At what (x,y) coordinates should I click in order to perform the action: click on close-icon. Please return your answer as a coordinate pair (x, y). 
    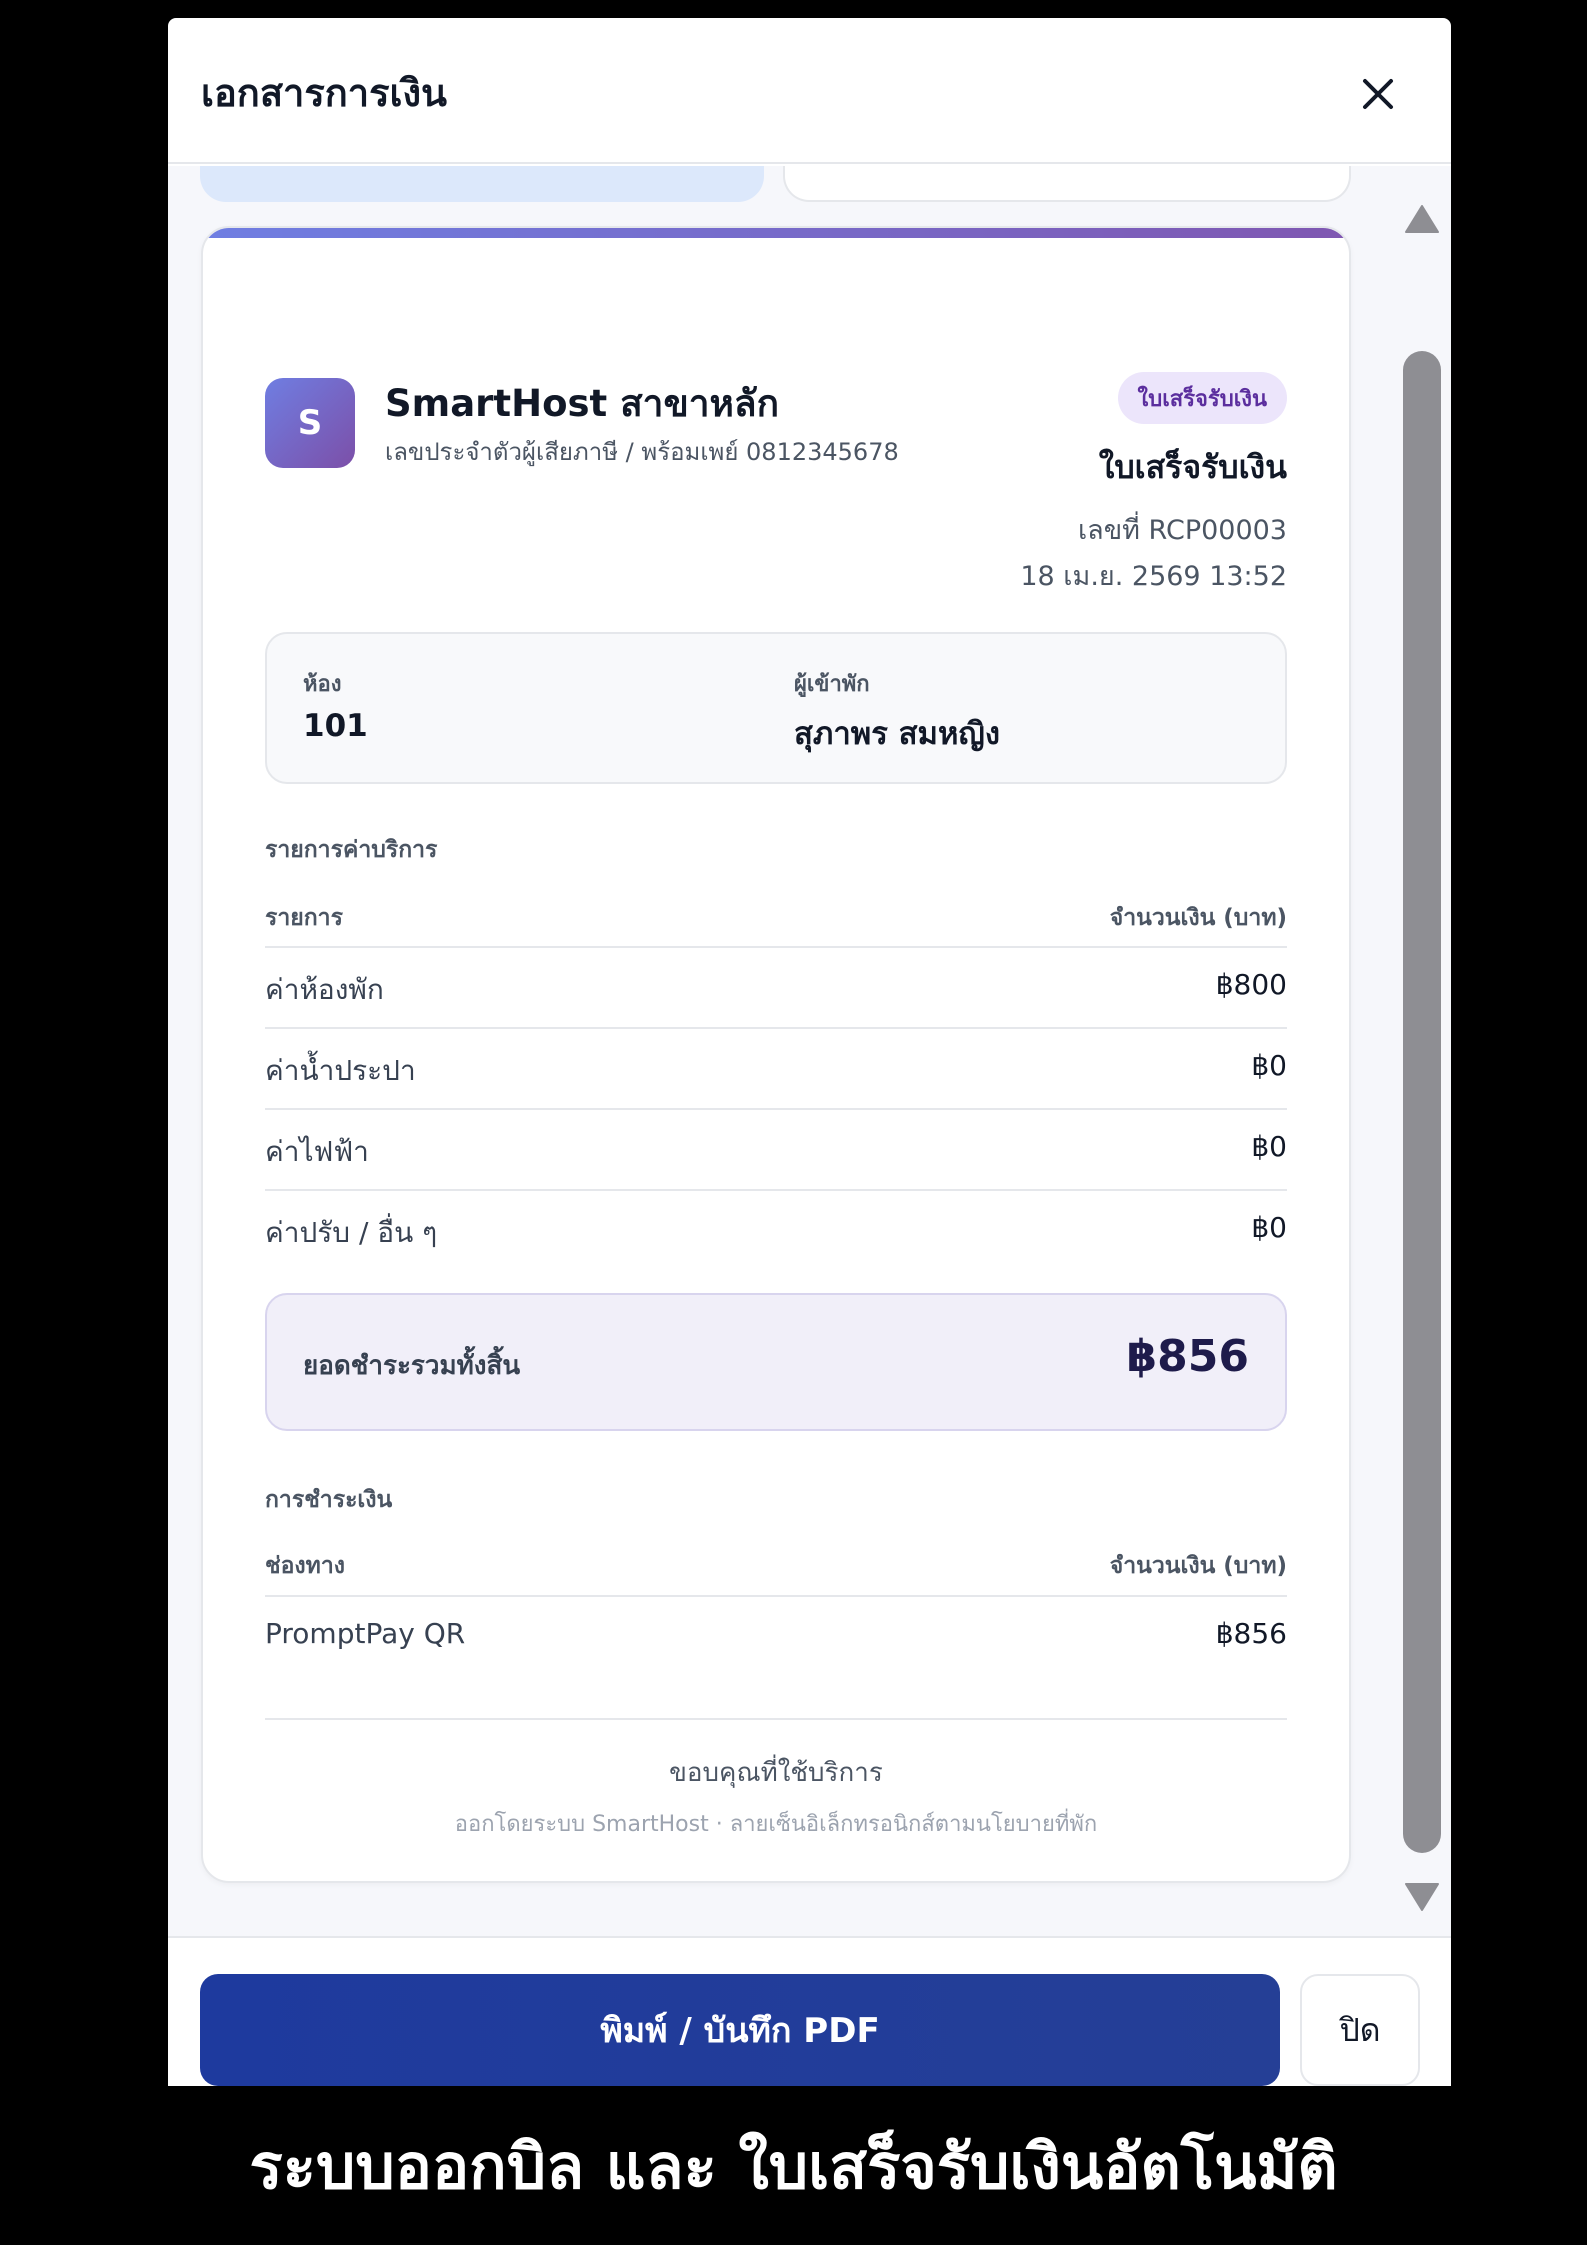
    Looking at the image, I should click on (1378, 94).